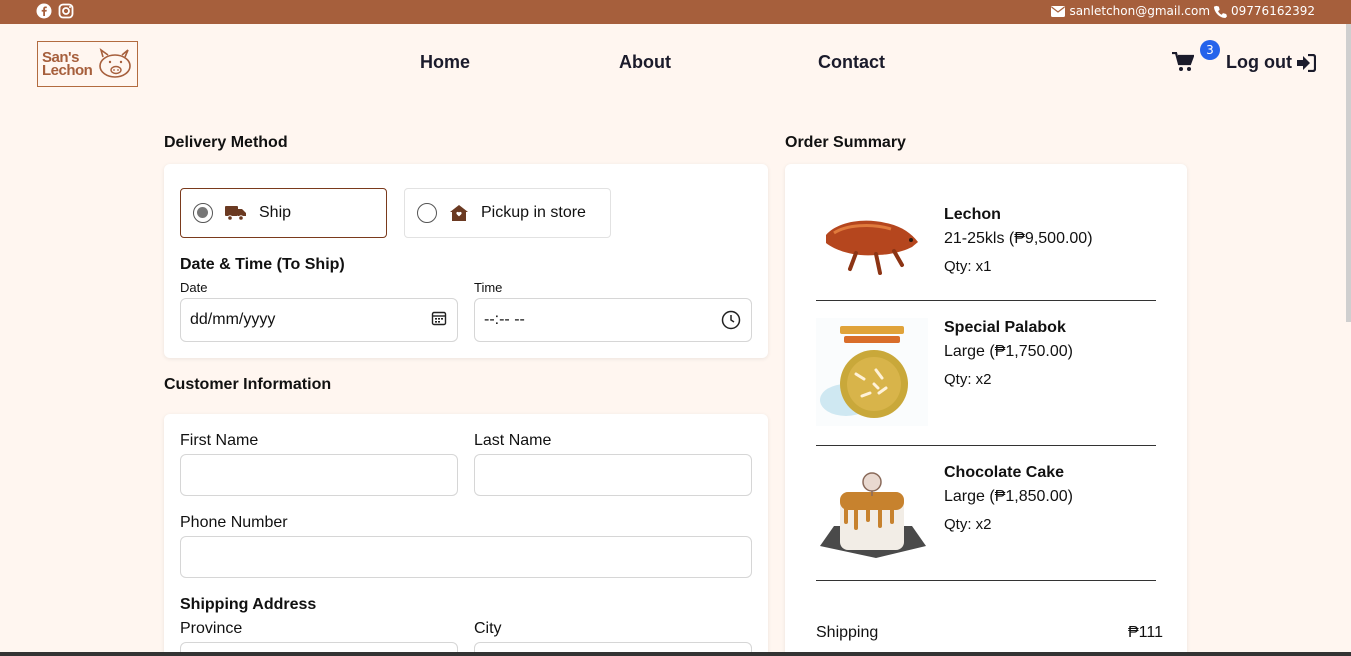  What do you see at coordinates (504, 319) in the screenshot?
I see `time-placeholder: --:-- --` at bounding box center [504, 319].